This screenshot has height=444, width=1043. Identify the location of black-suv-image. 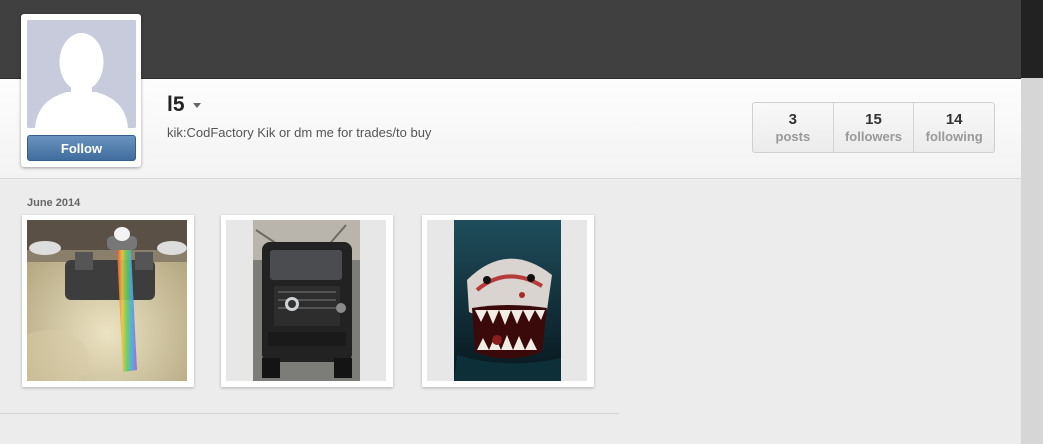
(306, 300).